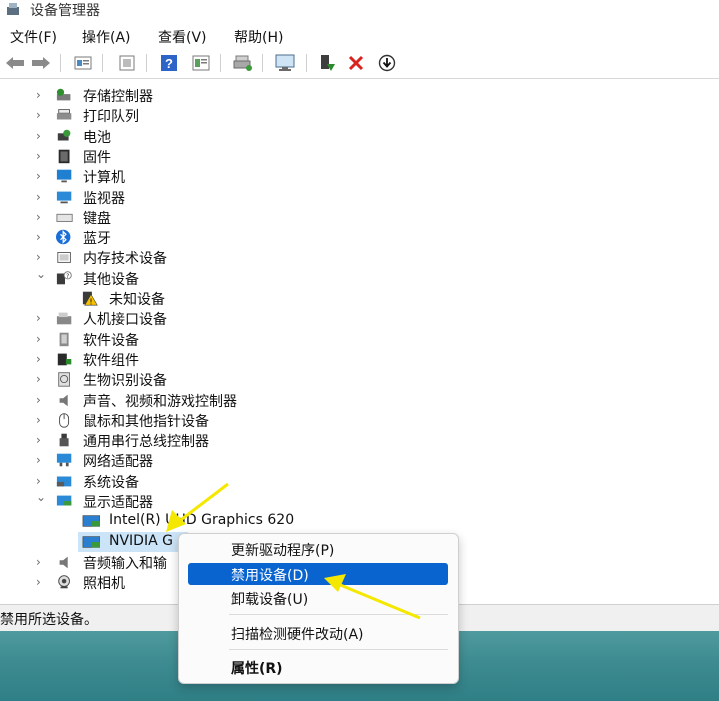 This screenshot has width=719, height=701. Describe the element at coordinates (137, 300) in the screenshot. I see `tree-item-label: 未知设备` at that location.